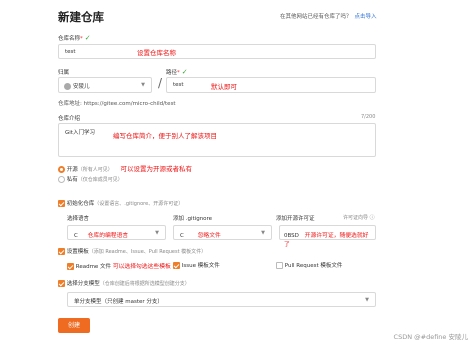 The width and height of the screenshot is (474, 347). I want to click on owner-select: 安陵儿 ▼, so click(105, 85).